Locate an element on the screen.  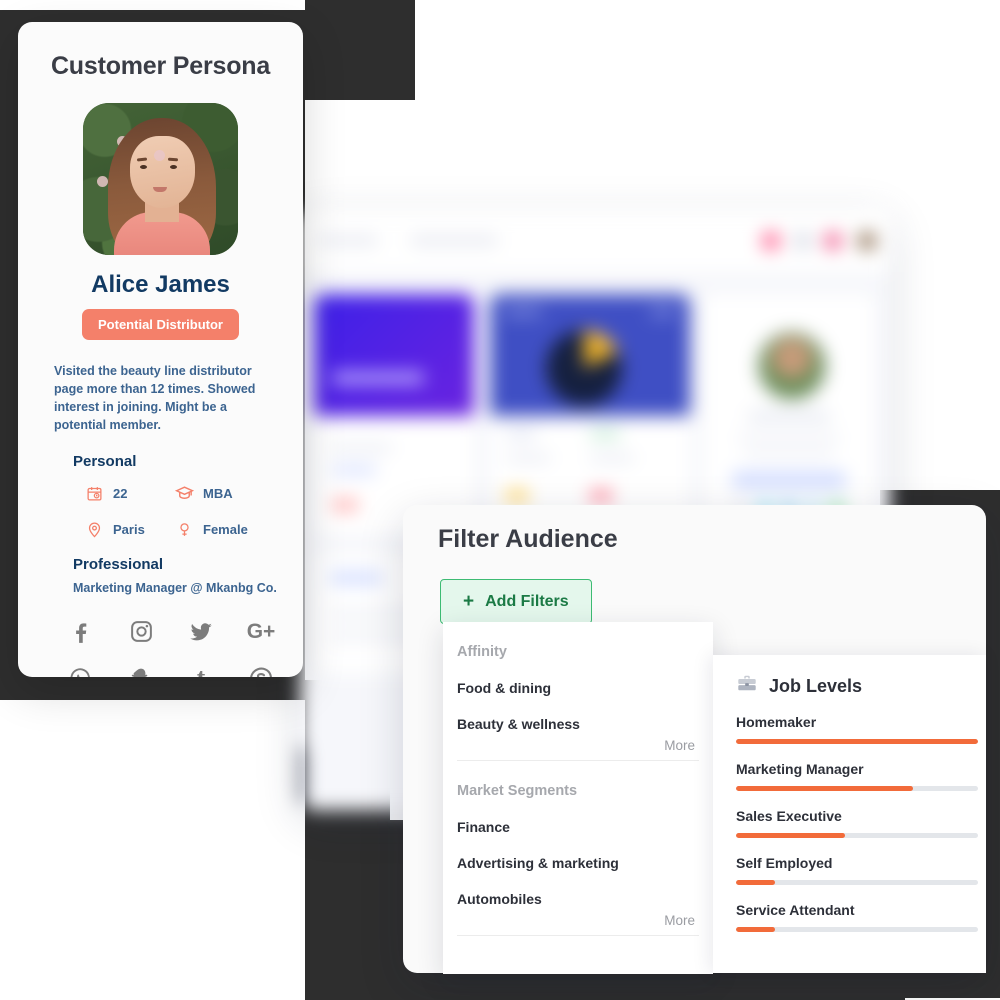
add-filters-label: Add Filters is located at coordinates (527, 601).